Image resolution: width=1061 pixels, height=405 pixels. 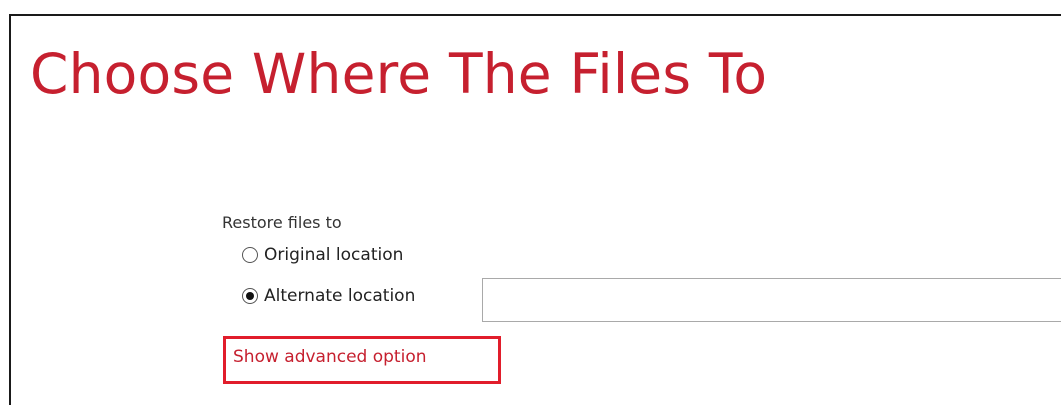 What do you see at coordinates (282, 222) in the screenshot?
I see `restore-files-to-label: Restore files to` at bounding box center [282, 222].